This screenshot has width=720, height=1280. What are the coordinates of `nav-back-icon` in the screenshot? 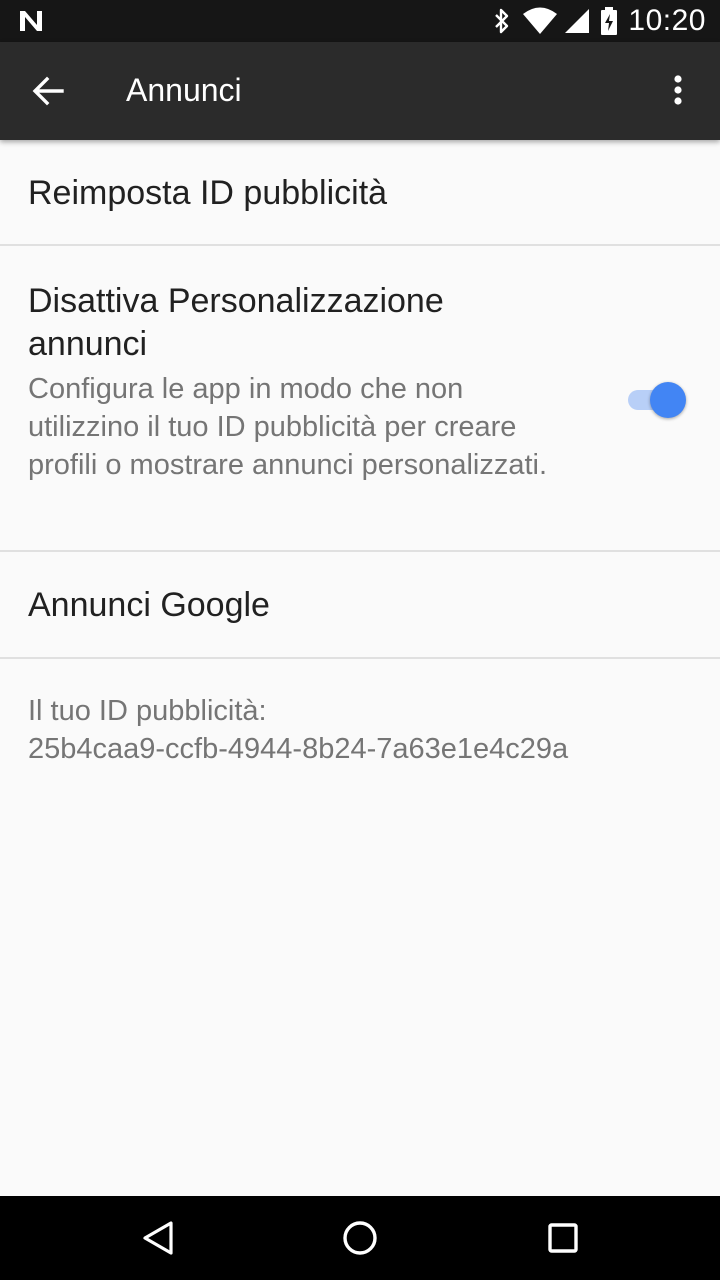 It's located at (158, 1238).